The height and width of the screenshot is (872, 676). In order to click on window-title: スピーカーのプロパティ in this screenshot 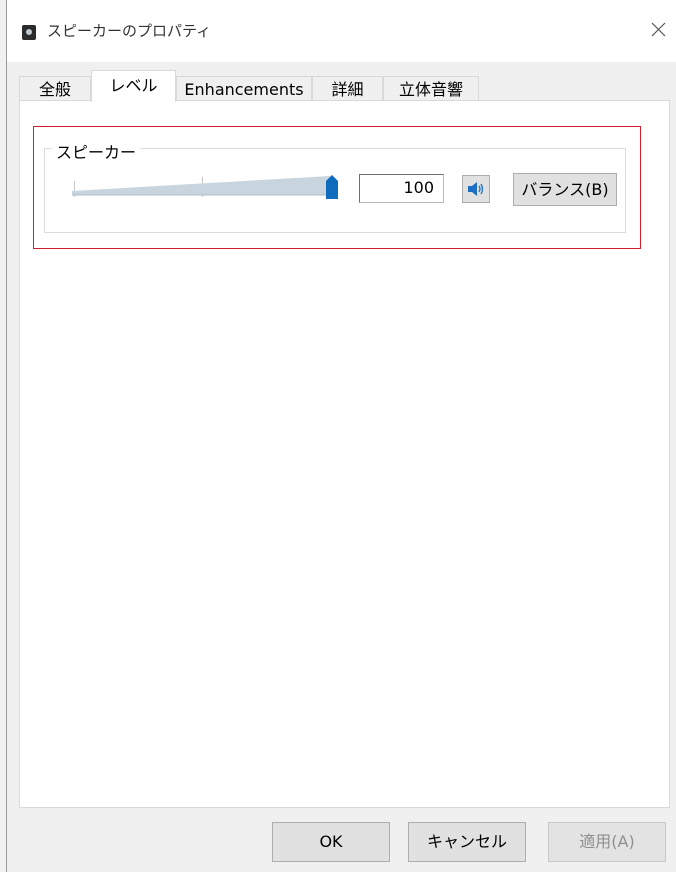, I will do `click(129, 31)`.